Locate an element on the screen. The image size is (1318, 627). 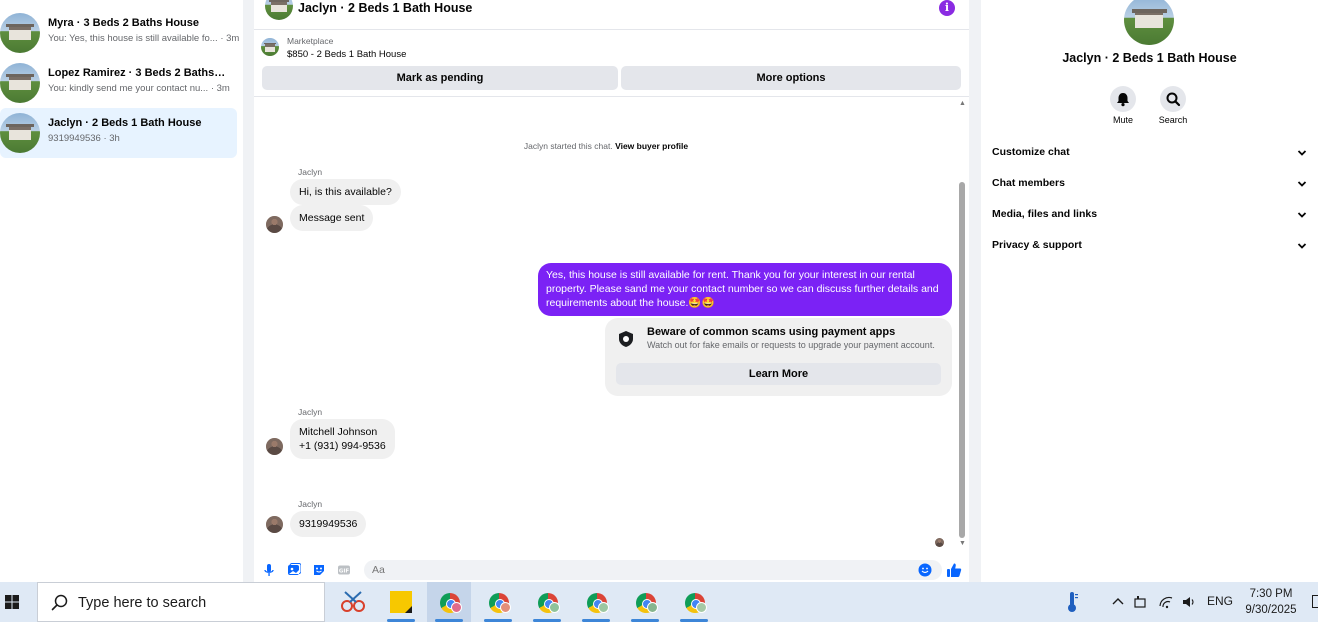
start-button is located at coordinates (18, 602).